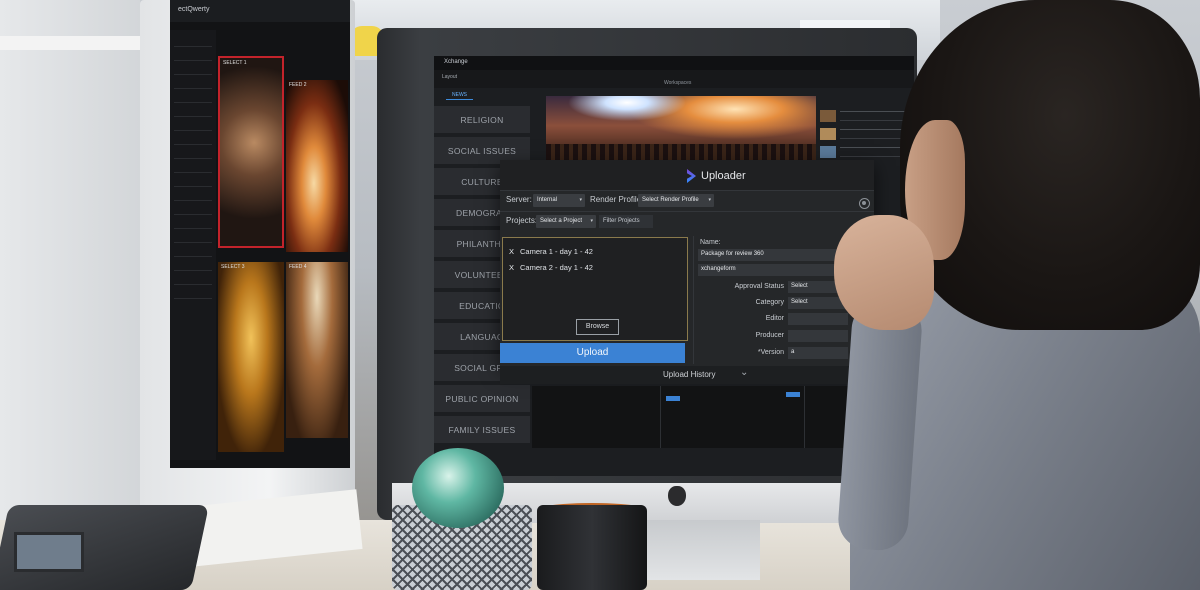 Image resolution: width=1200 pixels, height=590 pixels. What do you see at coordinates (681, 129) in the screenshot?
I see `hero-video-preview` at bounding box center [681, 129].